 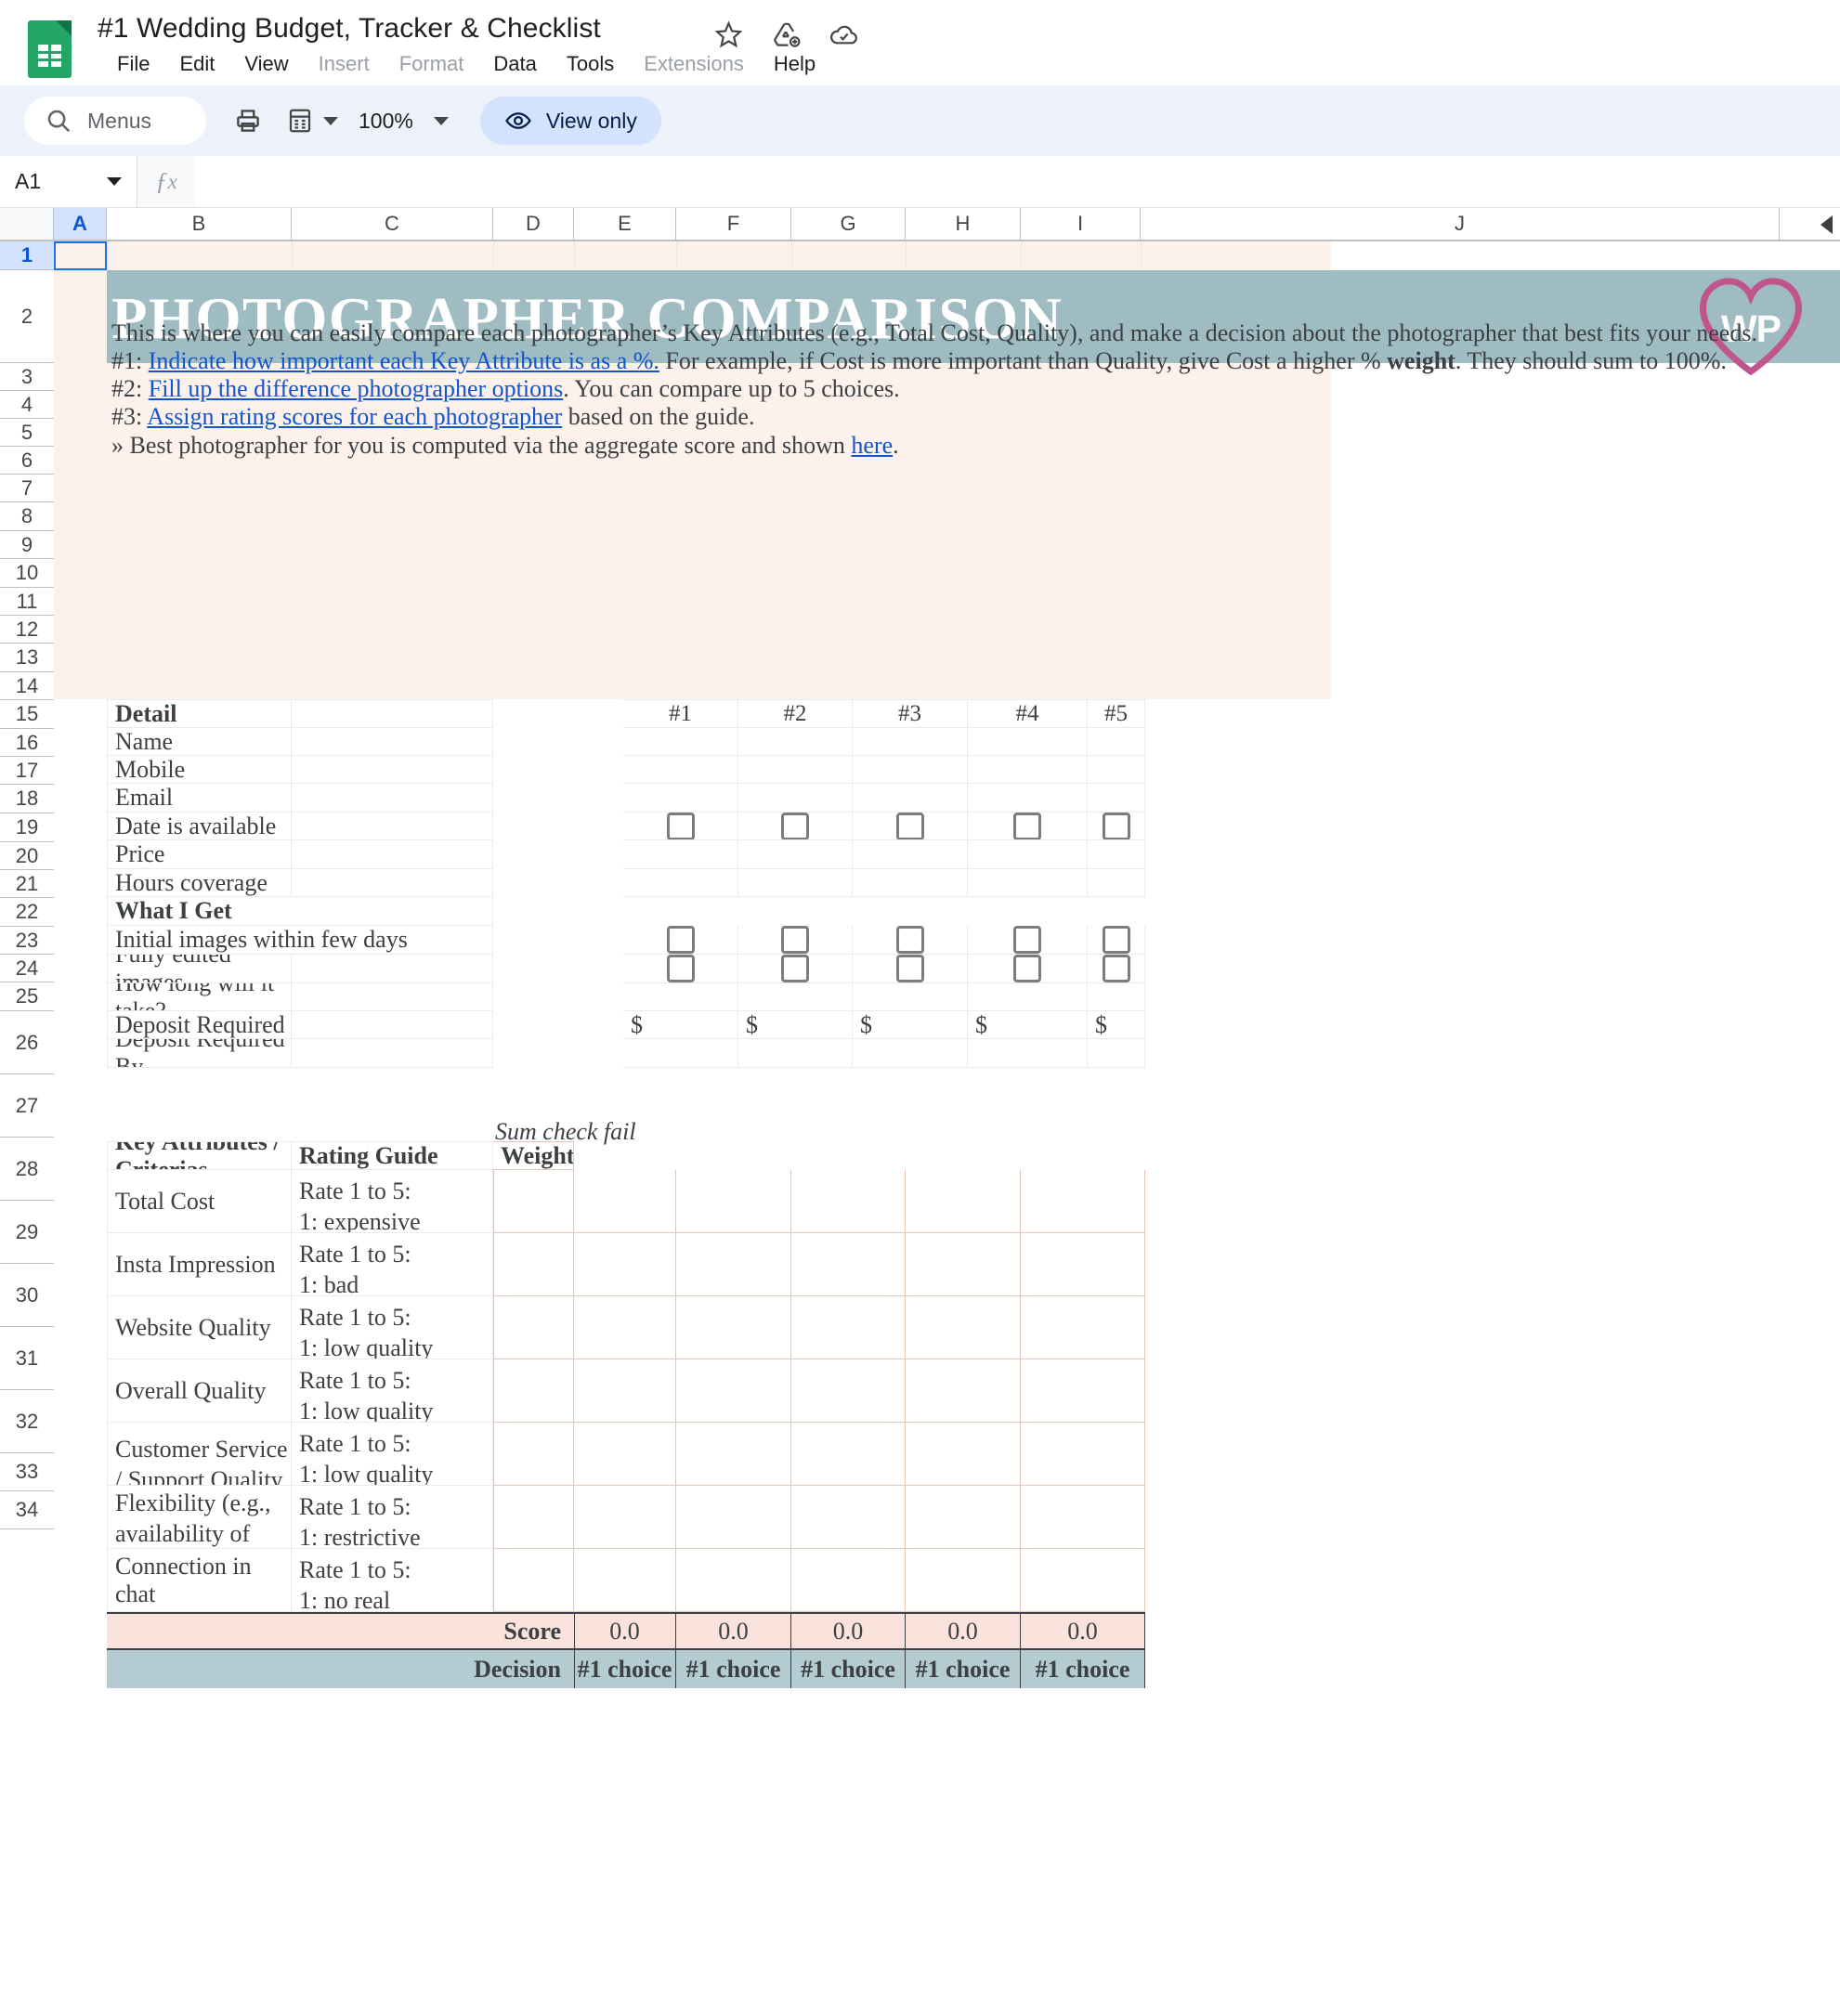 What do you see at coordinates (534, 1391) in the screenshot?
I see `weight-cell-overall-quality` at bounding box center [534, 1391].